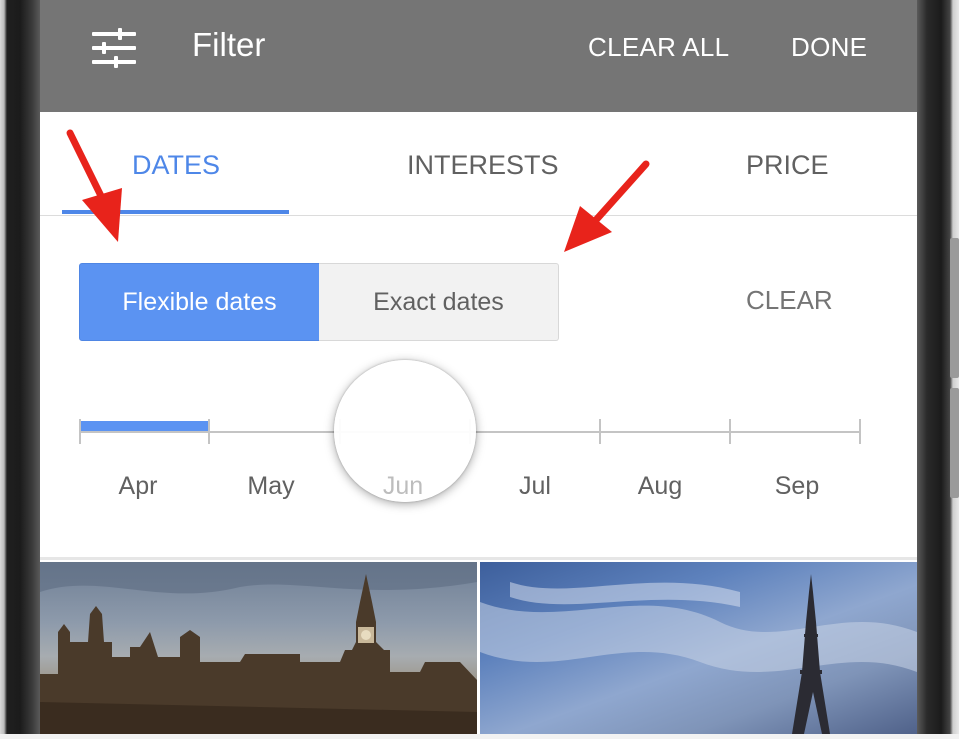  What do you see at coordinates (479, 736) in the screenshot?
I see `bottom-strip` at bounding box center [479, 736].